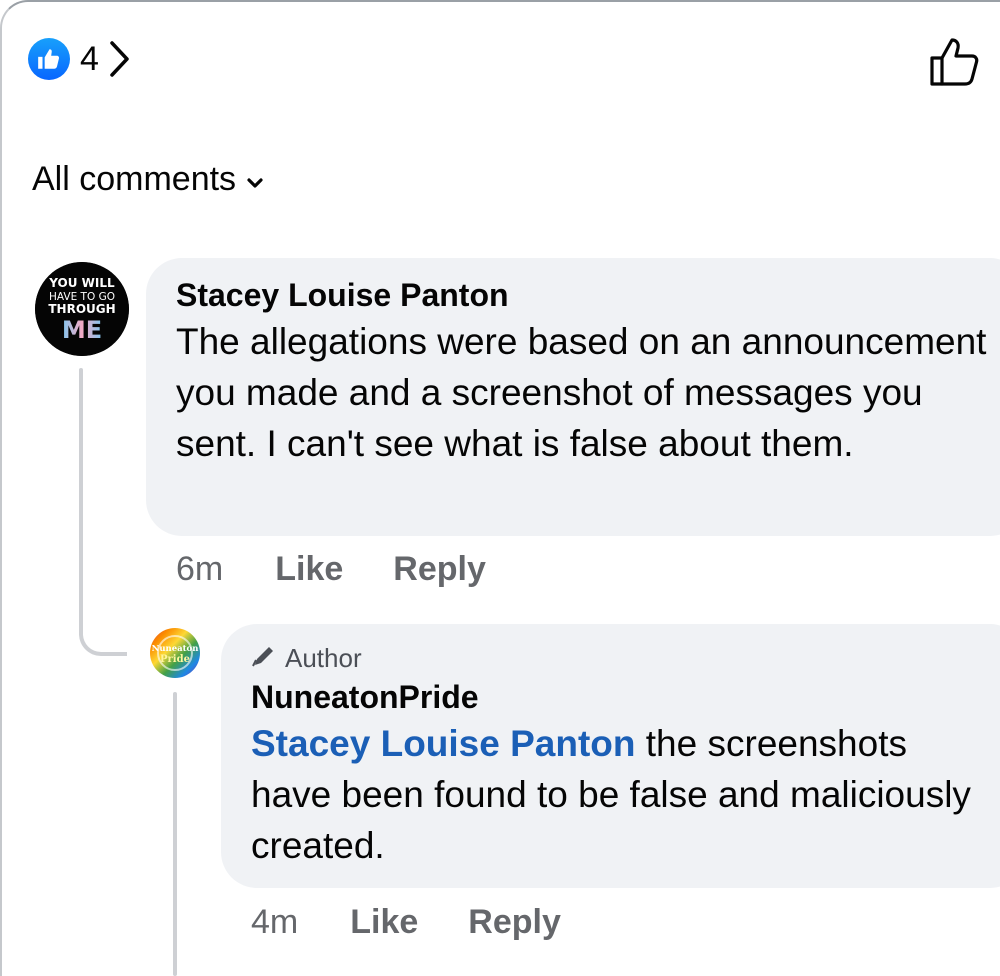 The image size is (1000, 976). I want to click on comment-author: NuneatonPride, so click(623, 697).